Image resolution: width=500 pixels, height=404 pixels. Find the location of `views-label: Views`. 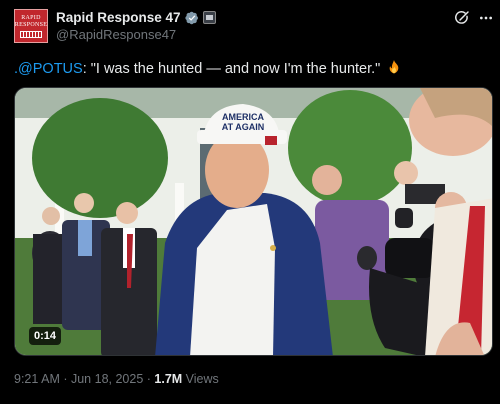

views-label: Views is located at coordinates (200, 379).